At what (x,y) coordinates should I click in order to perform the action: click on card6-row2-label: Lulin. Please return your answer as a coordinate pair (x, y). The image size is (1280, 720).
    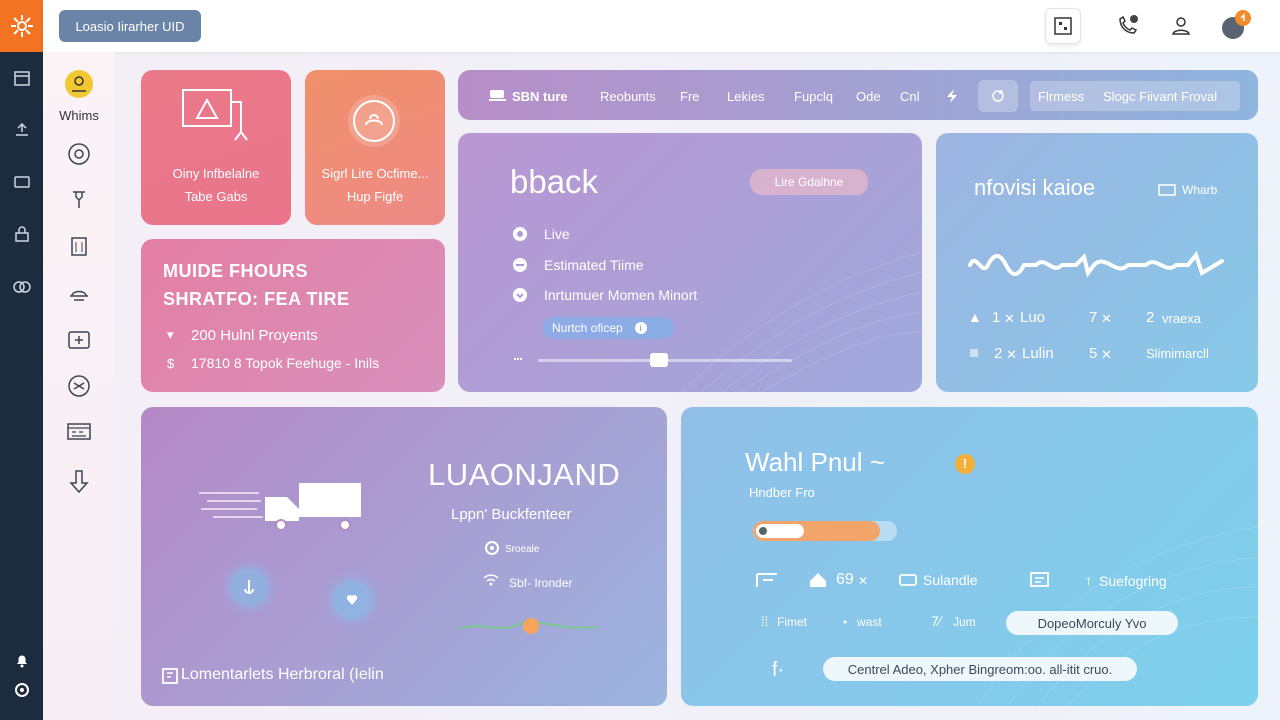
    Looking at the image, I should click on (1038, 353).